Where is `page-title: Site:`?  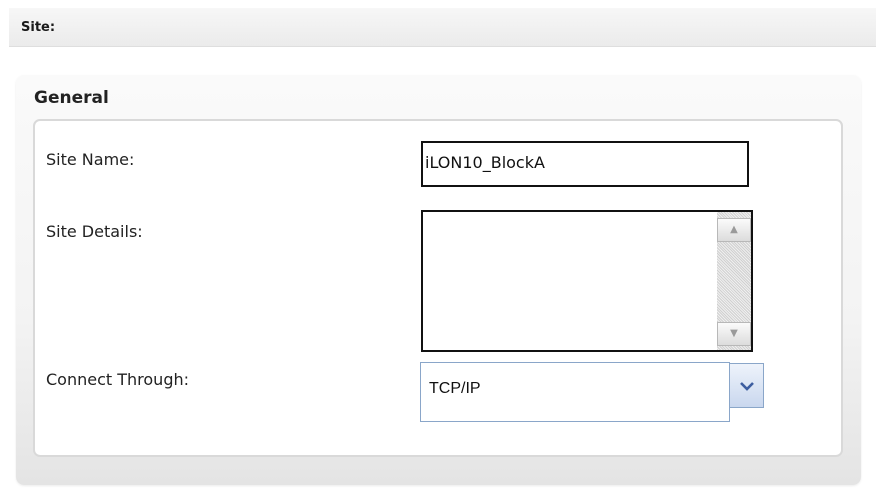 page-title: Site: is located at coordinates (38, 27).